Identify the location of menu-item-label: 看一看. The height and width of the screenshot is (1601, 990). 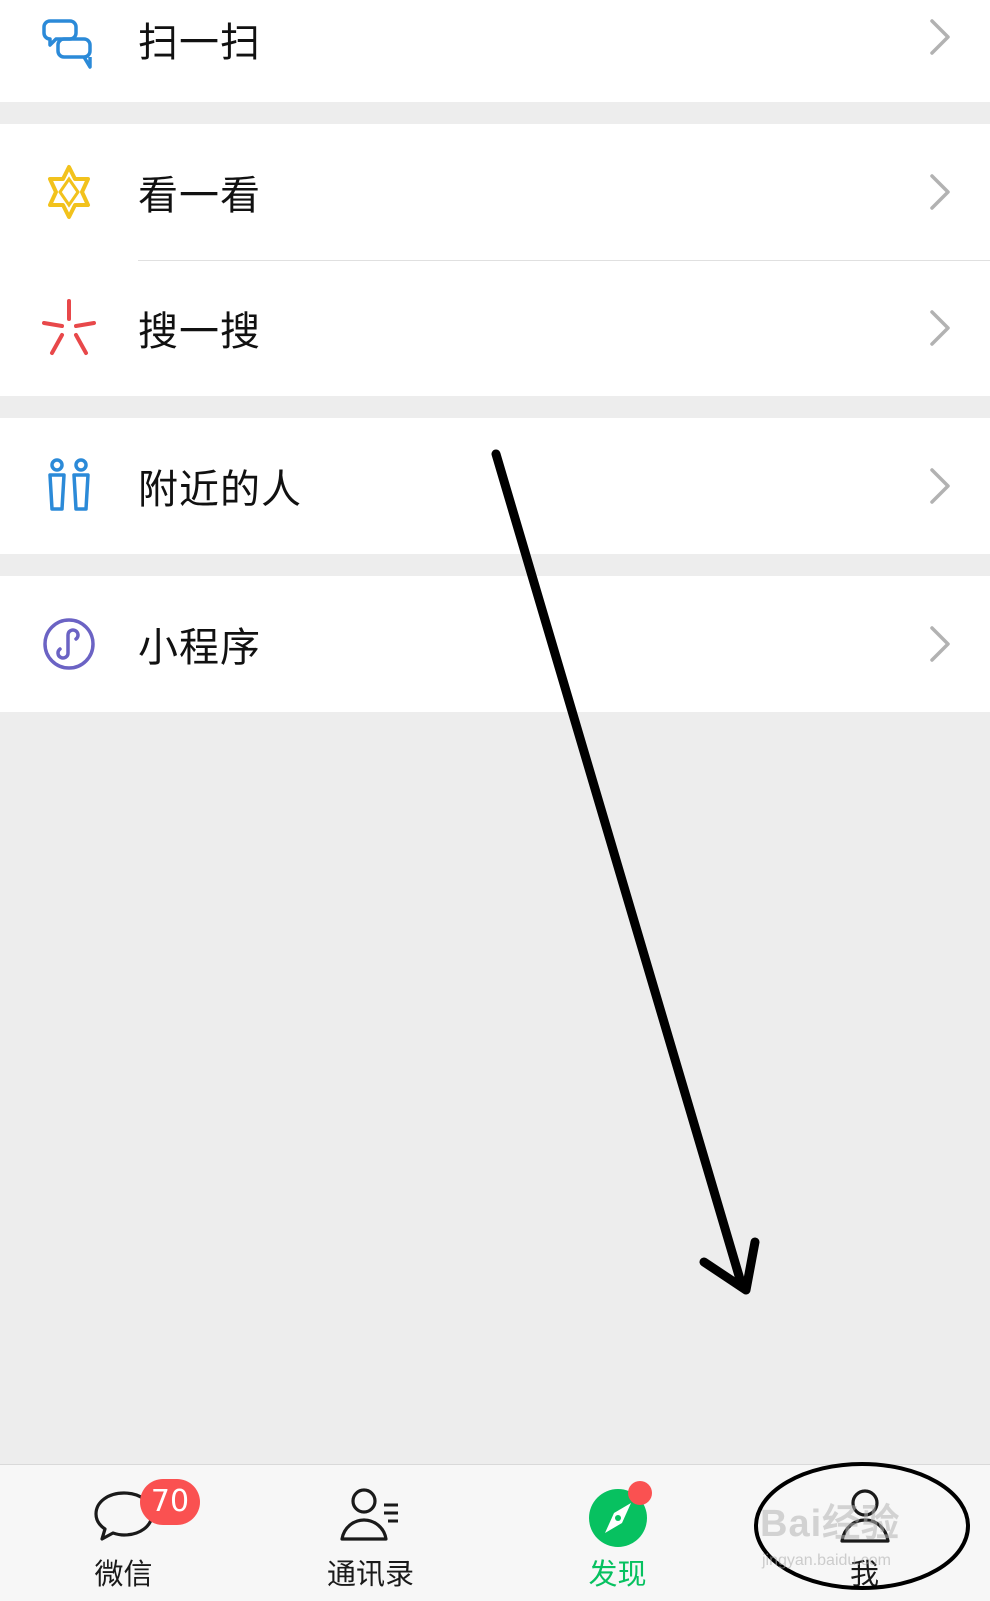
(199, 196).